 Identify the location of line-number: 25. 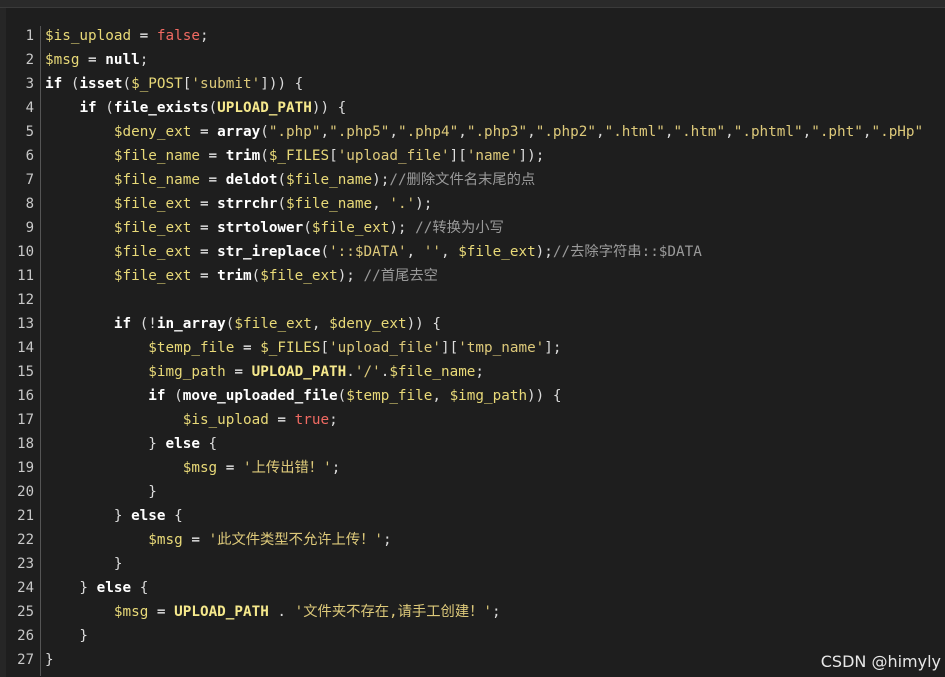
(25, 612).